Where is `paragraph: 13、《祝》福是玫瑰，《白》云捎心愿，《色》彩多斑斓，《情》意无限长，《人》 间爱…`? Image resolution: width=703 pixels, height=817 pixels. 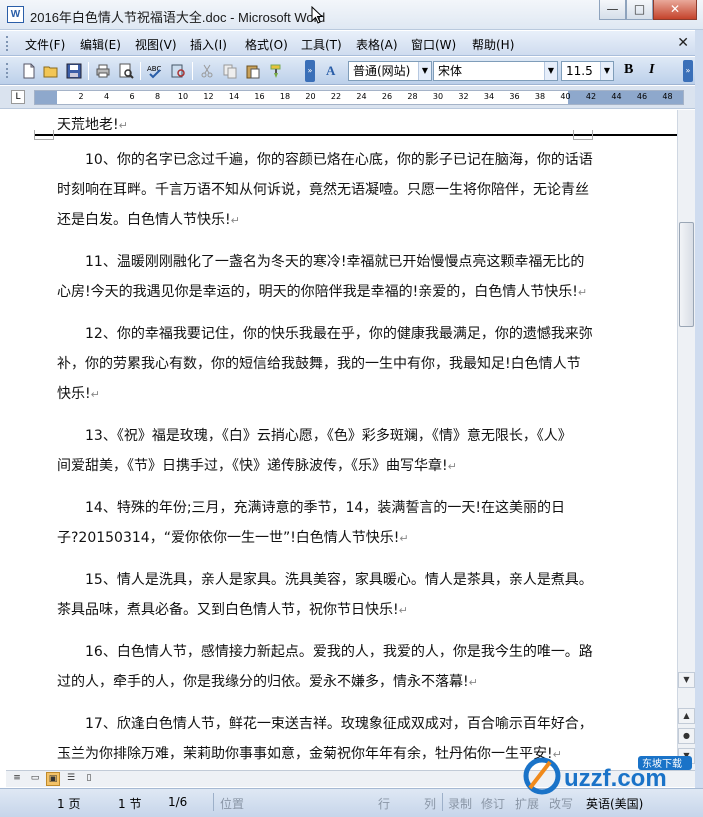
paragraph: 13、《祝》福是玫瑰，《白》云捎心愿，《色》彩多斑斓，《情》意无限长，《人》 间爱… is located at coordinates (327, 451).